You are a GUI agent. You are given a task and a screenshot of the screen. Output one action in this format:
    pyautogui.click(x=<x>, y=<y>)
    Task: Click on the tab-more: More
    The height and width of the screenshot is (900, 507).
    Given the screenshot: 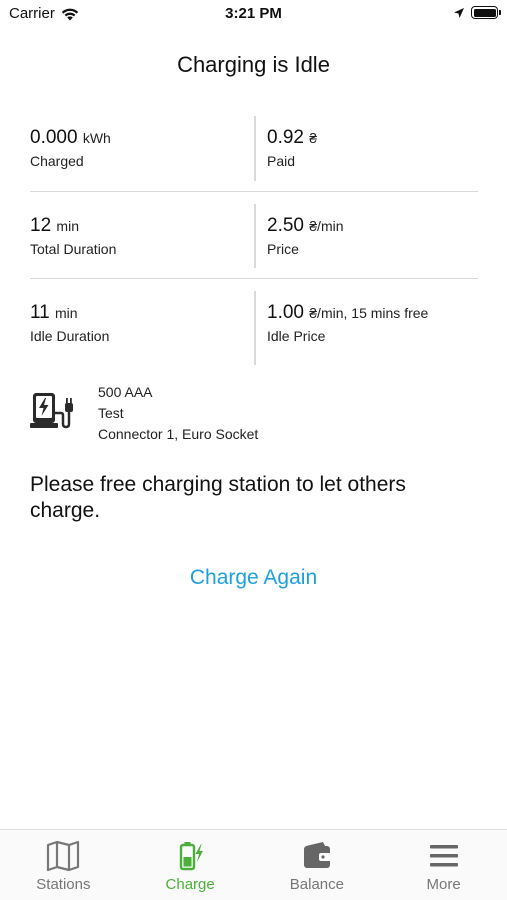 What is the action you would take?
    pyautogui.click(x=443, y=865)
    